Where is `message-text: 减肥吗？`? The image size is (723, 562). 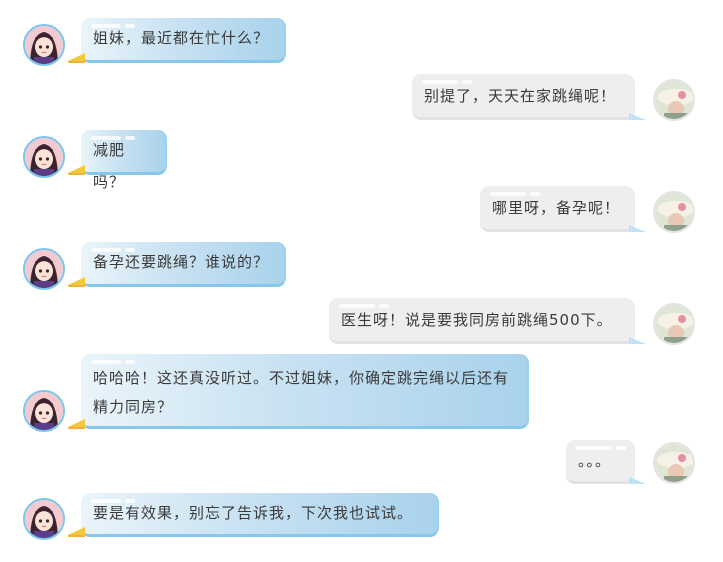 message-text: 减肥吗？ is located at coordinates (109, 166).